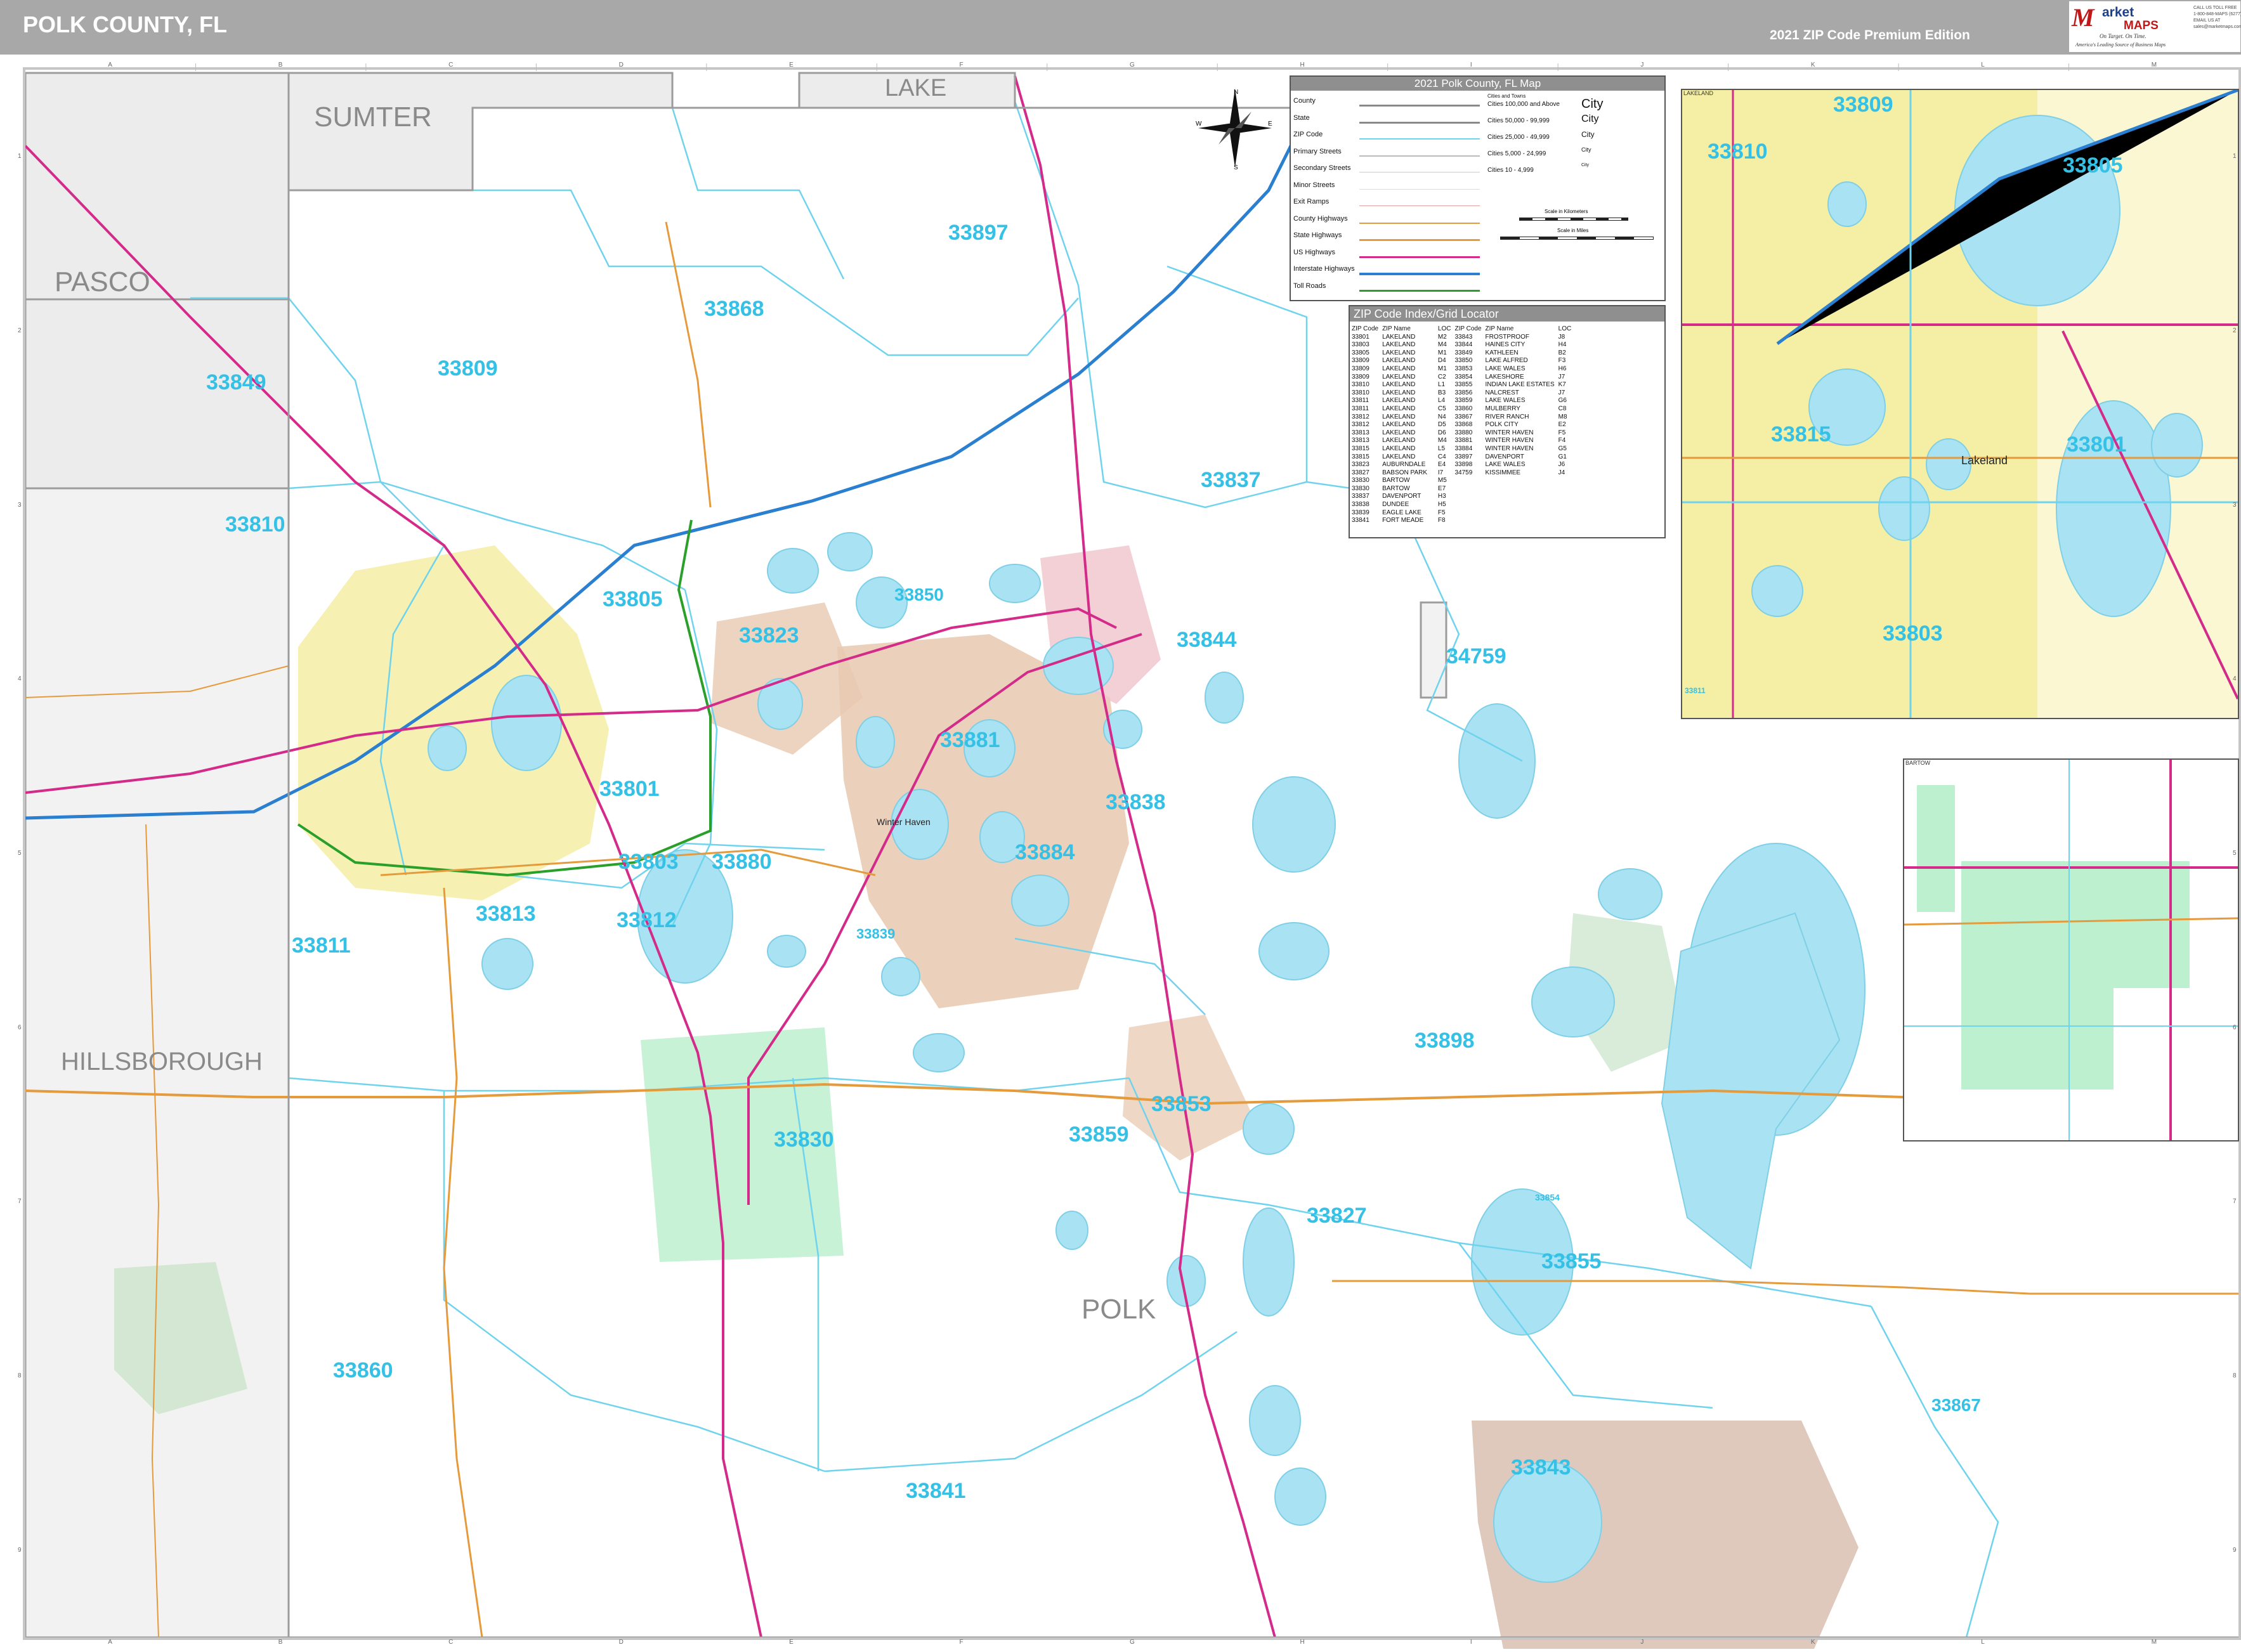  I want to click on zip-index-row: 33812 LAKELAND D5 33868 POLK CITY E2, so click(1461, 425).